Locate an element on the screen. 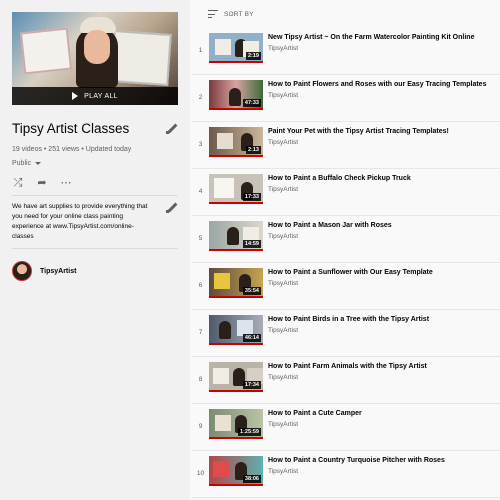  video-index: 2 is located at coordinates (200, 97).